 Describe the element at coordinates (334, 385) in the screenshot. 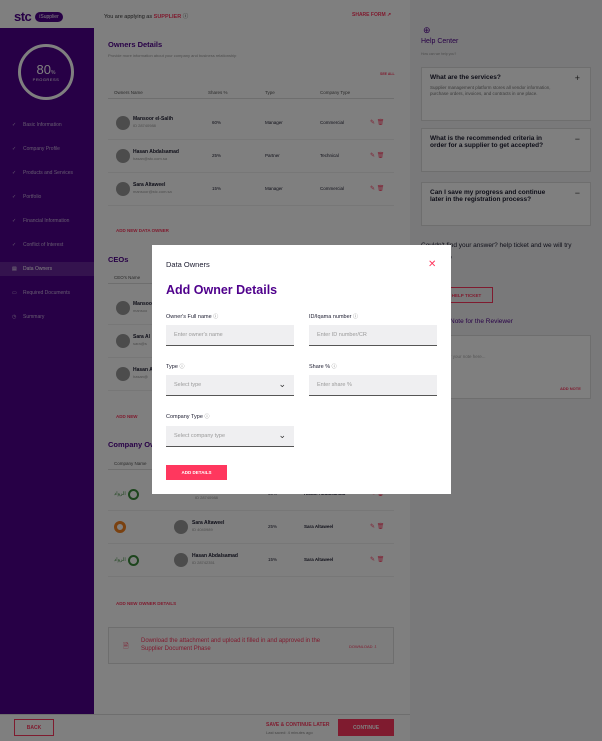

I see `share-placeholder: Enter share %` at that location.